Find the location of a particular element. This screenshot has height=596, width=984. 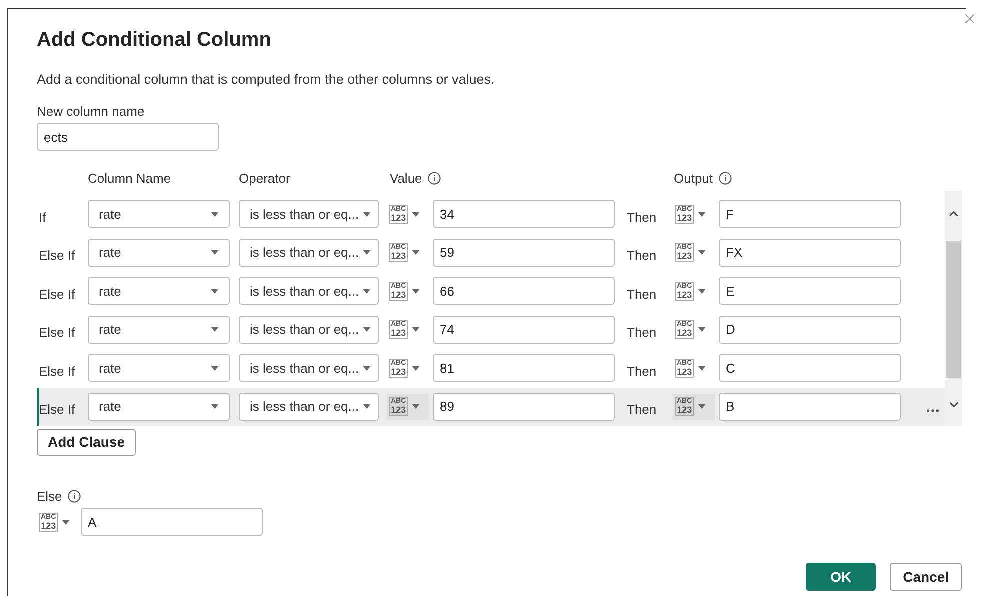

input-field: FX is located at coordinates (810, 252).